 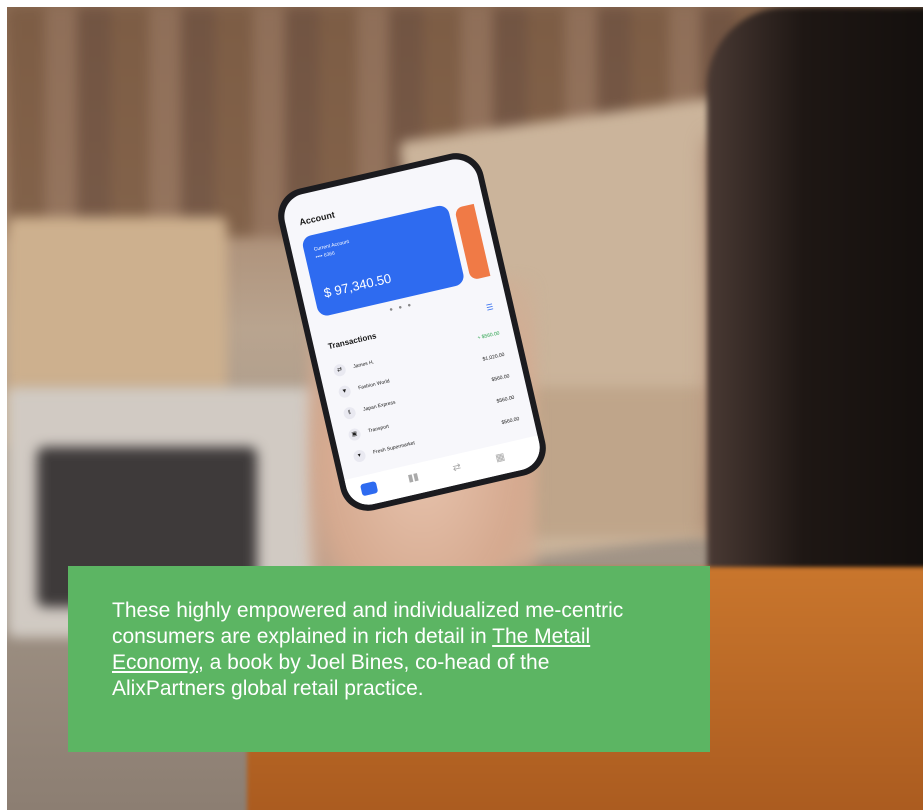 I want to click on transfer-tab-icon: ⇄, so click(x=457, y=468).